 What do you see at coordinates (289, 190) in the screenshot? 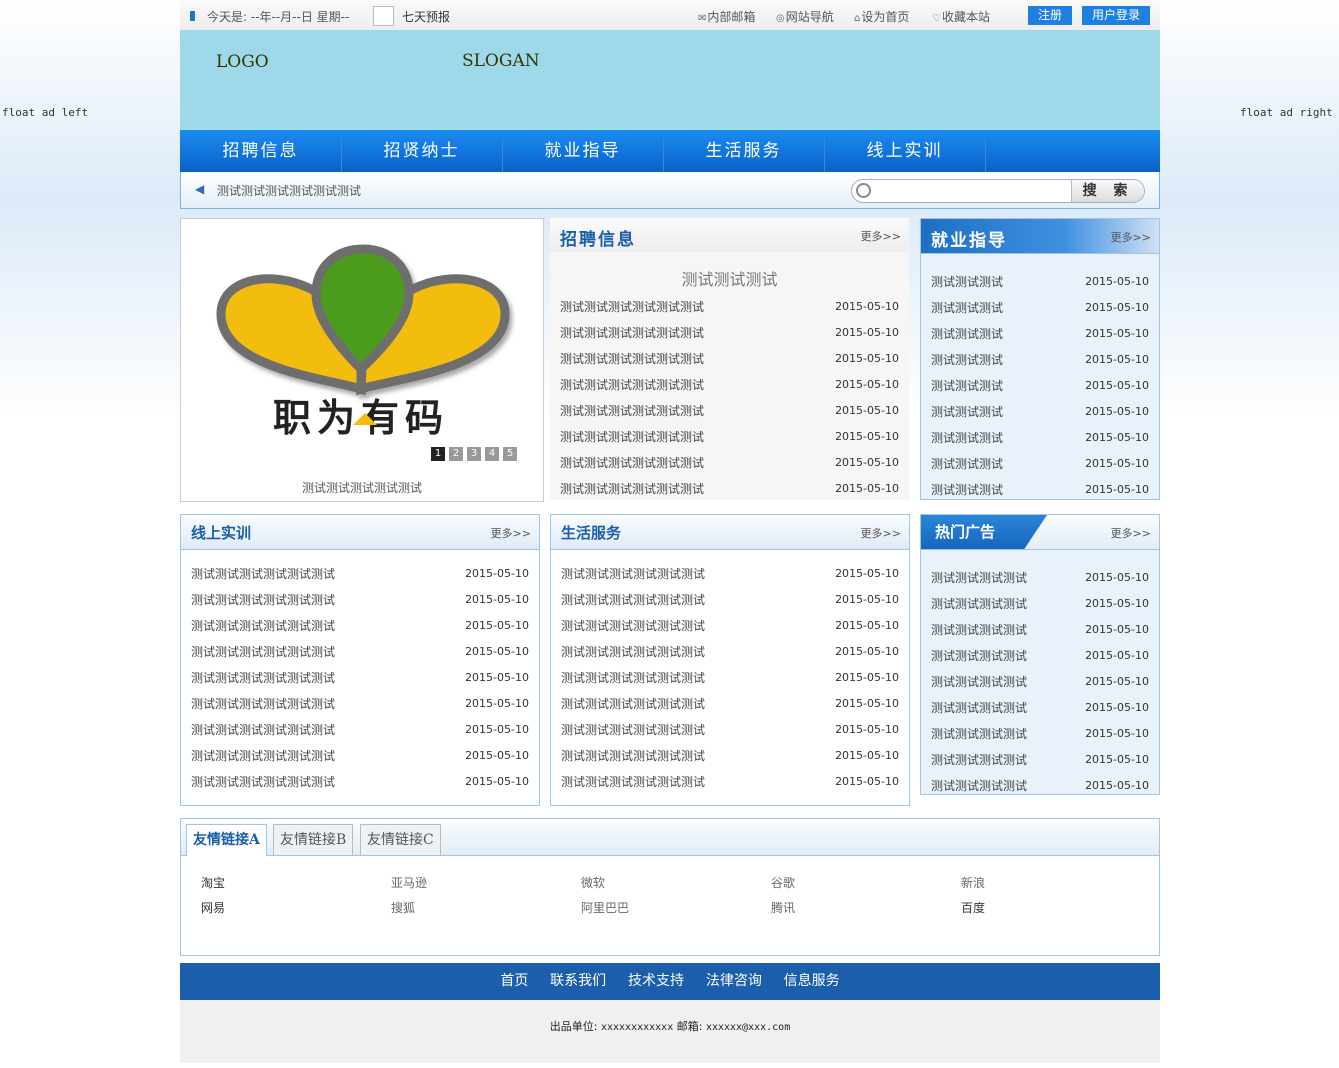
I see `notice-text: 测试测试测试测试测试测试` at bounding box center [289, 190].